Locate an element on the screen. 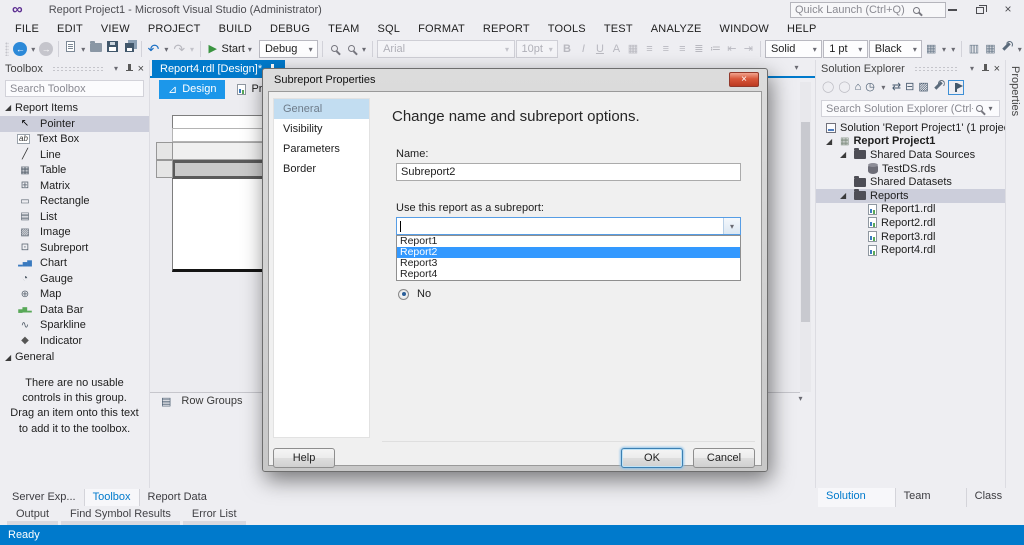 The width and height of the screenshot is (1024, 545). nav-parameters: Parameters is located at coordinates (321, 149).